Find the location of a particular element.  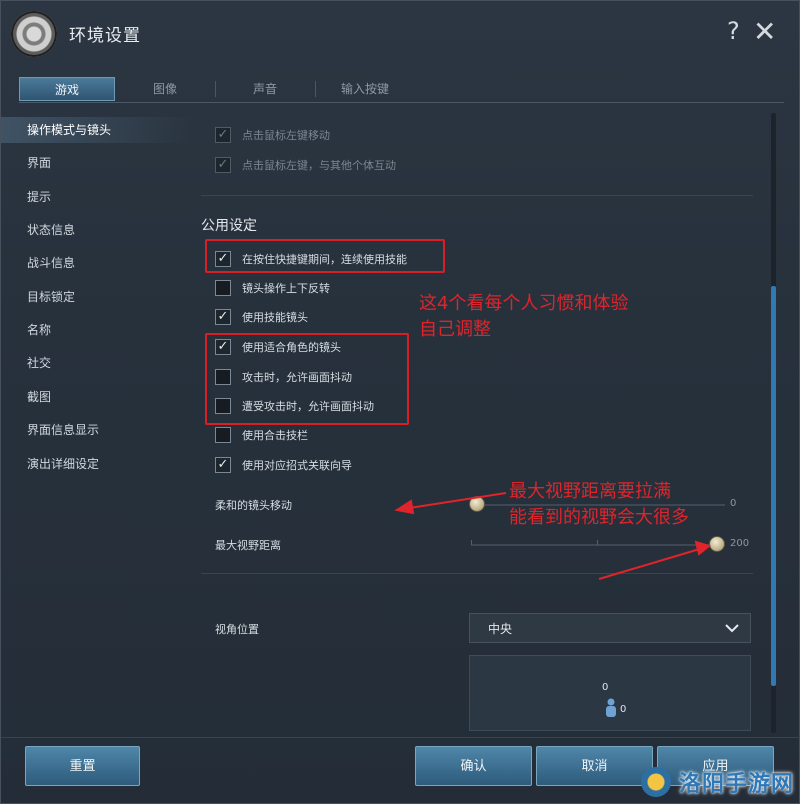

watermark: 洛阳手游网 is located at coordinates (720, 781).